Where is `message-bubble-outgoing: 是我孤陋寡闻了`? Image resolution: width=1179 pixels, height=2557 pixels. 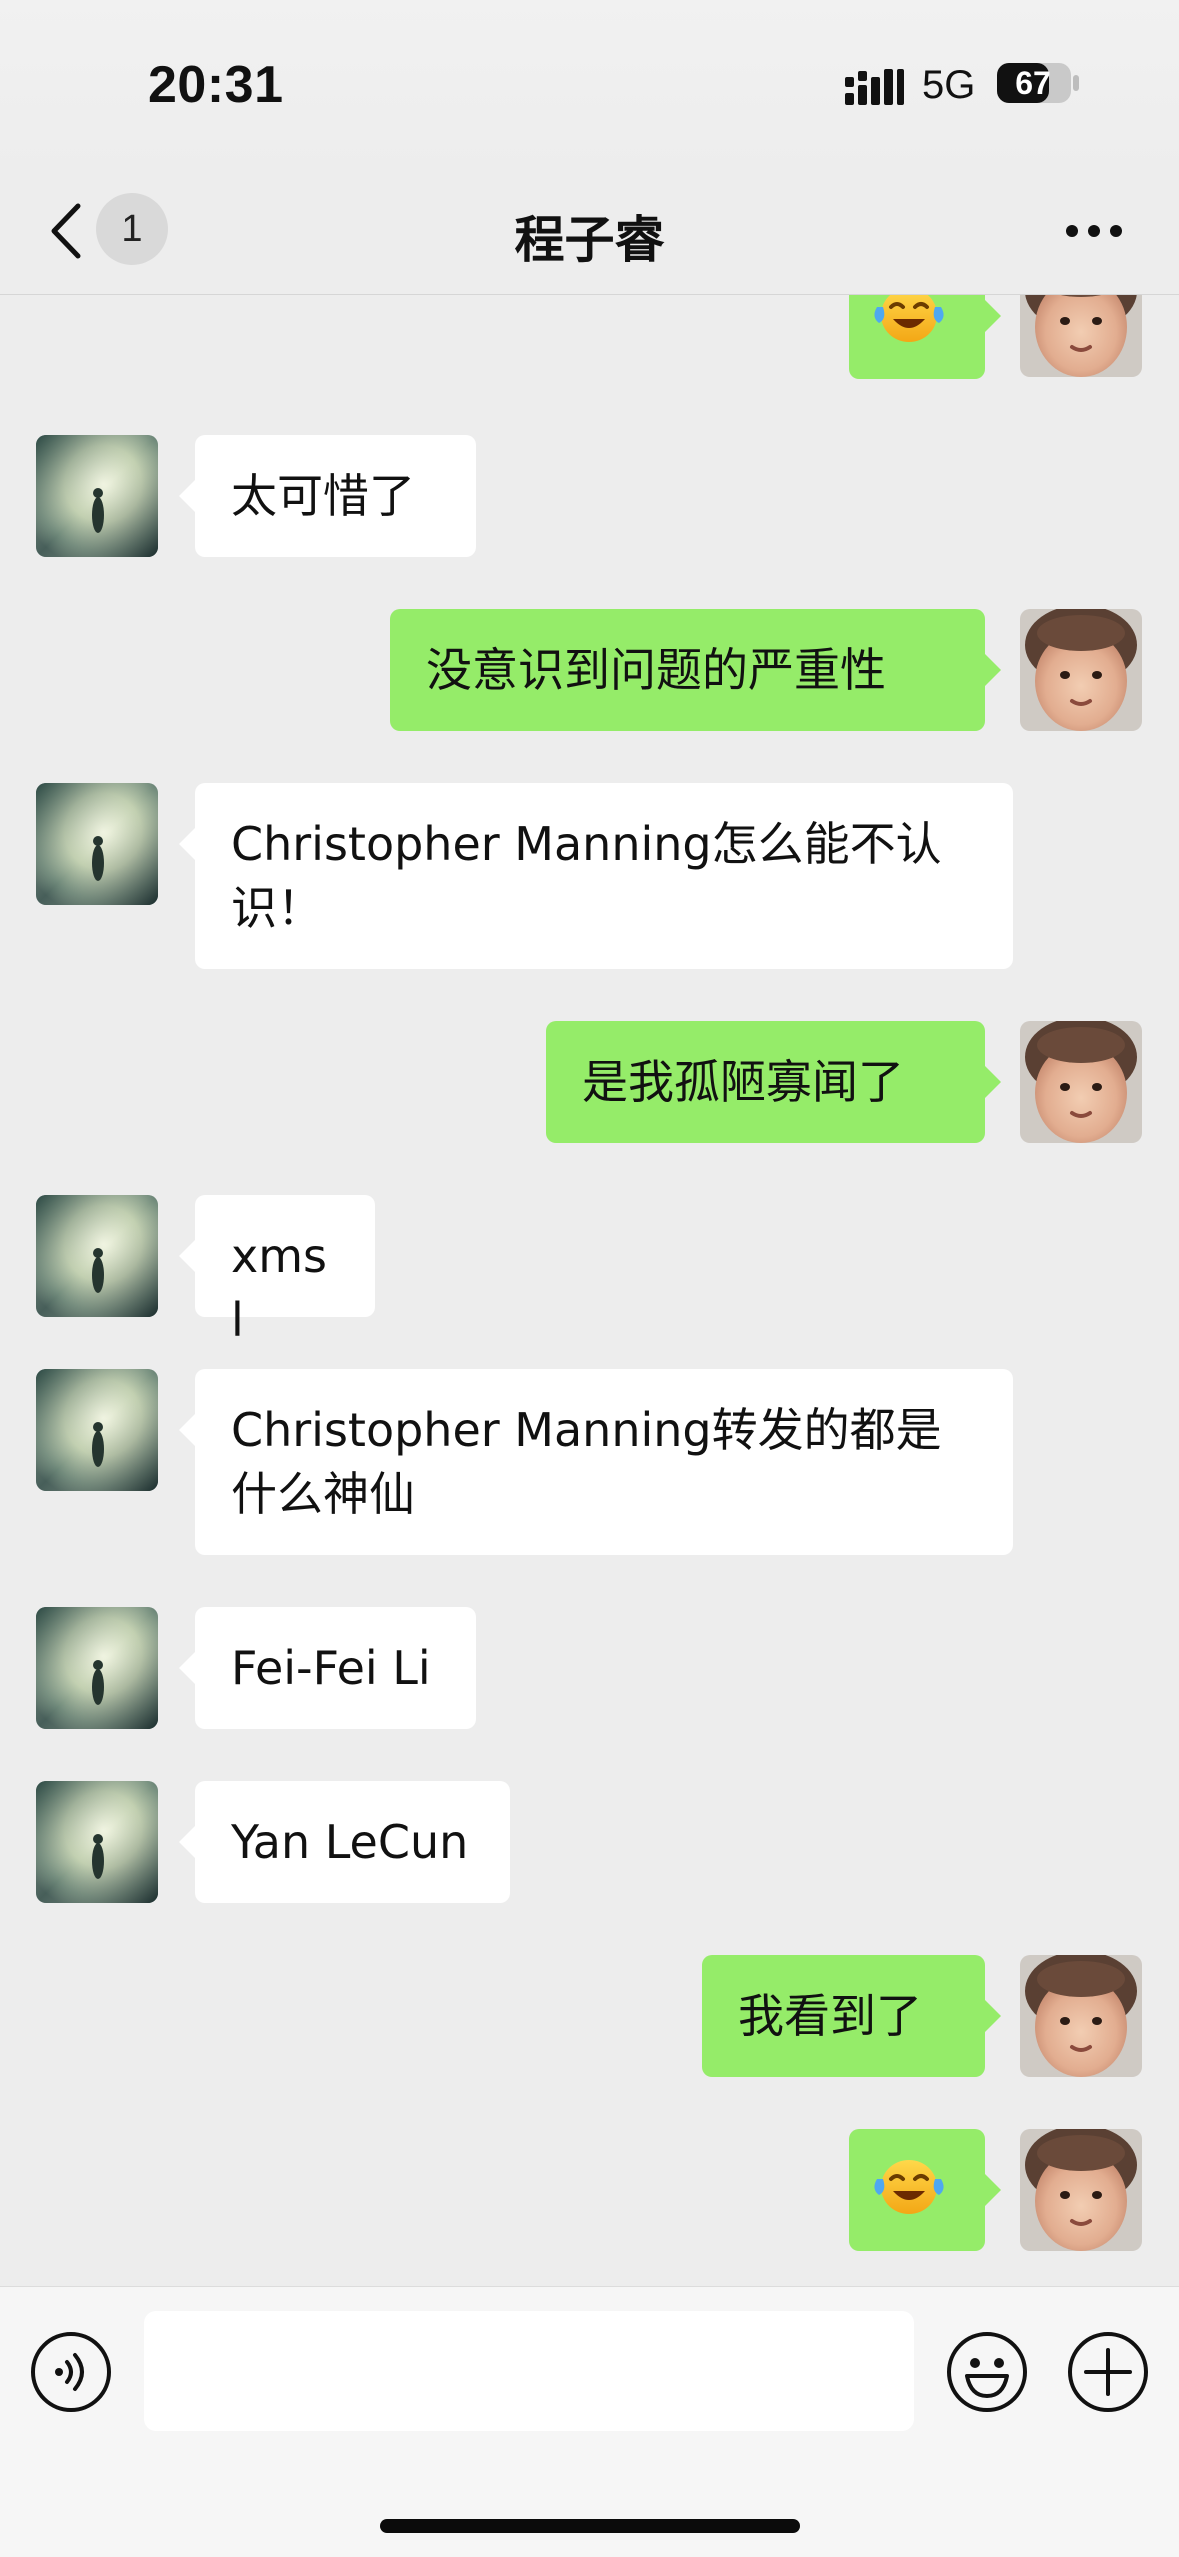
message-bubble-outgoing: 是我孤陋寡闻了 is located at coordinates (773, 1082).